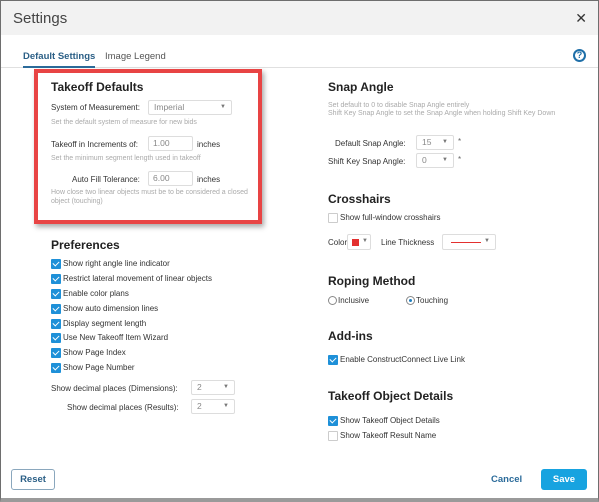 This screenshot has width=599, height=502. Describe the element at coordinates (350, 336) in the screenshot. I see `addins-heading: Add-ins` at that location.